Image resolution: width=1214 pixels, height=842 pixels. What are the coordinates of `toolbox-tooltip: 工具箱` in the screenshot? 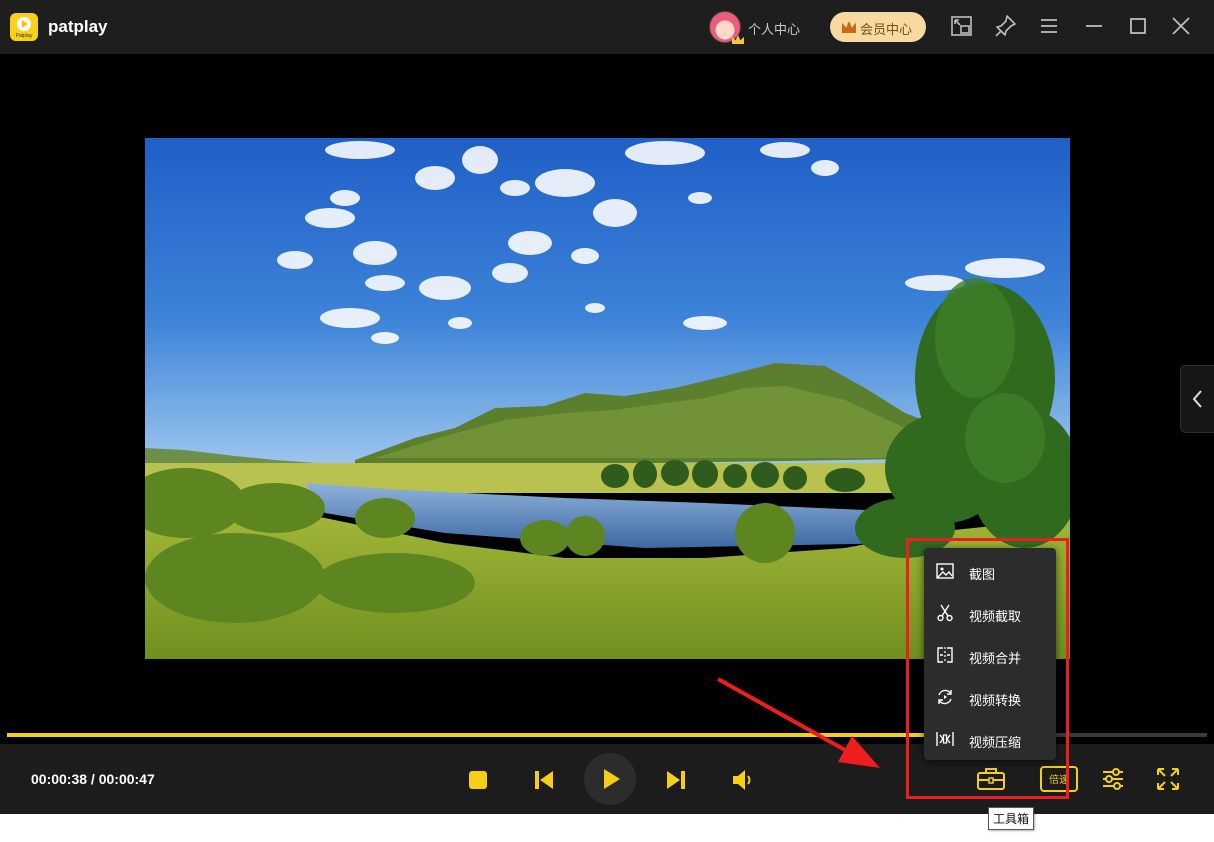 It's located at (1011, 818).